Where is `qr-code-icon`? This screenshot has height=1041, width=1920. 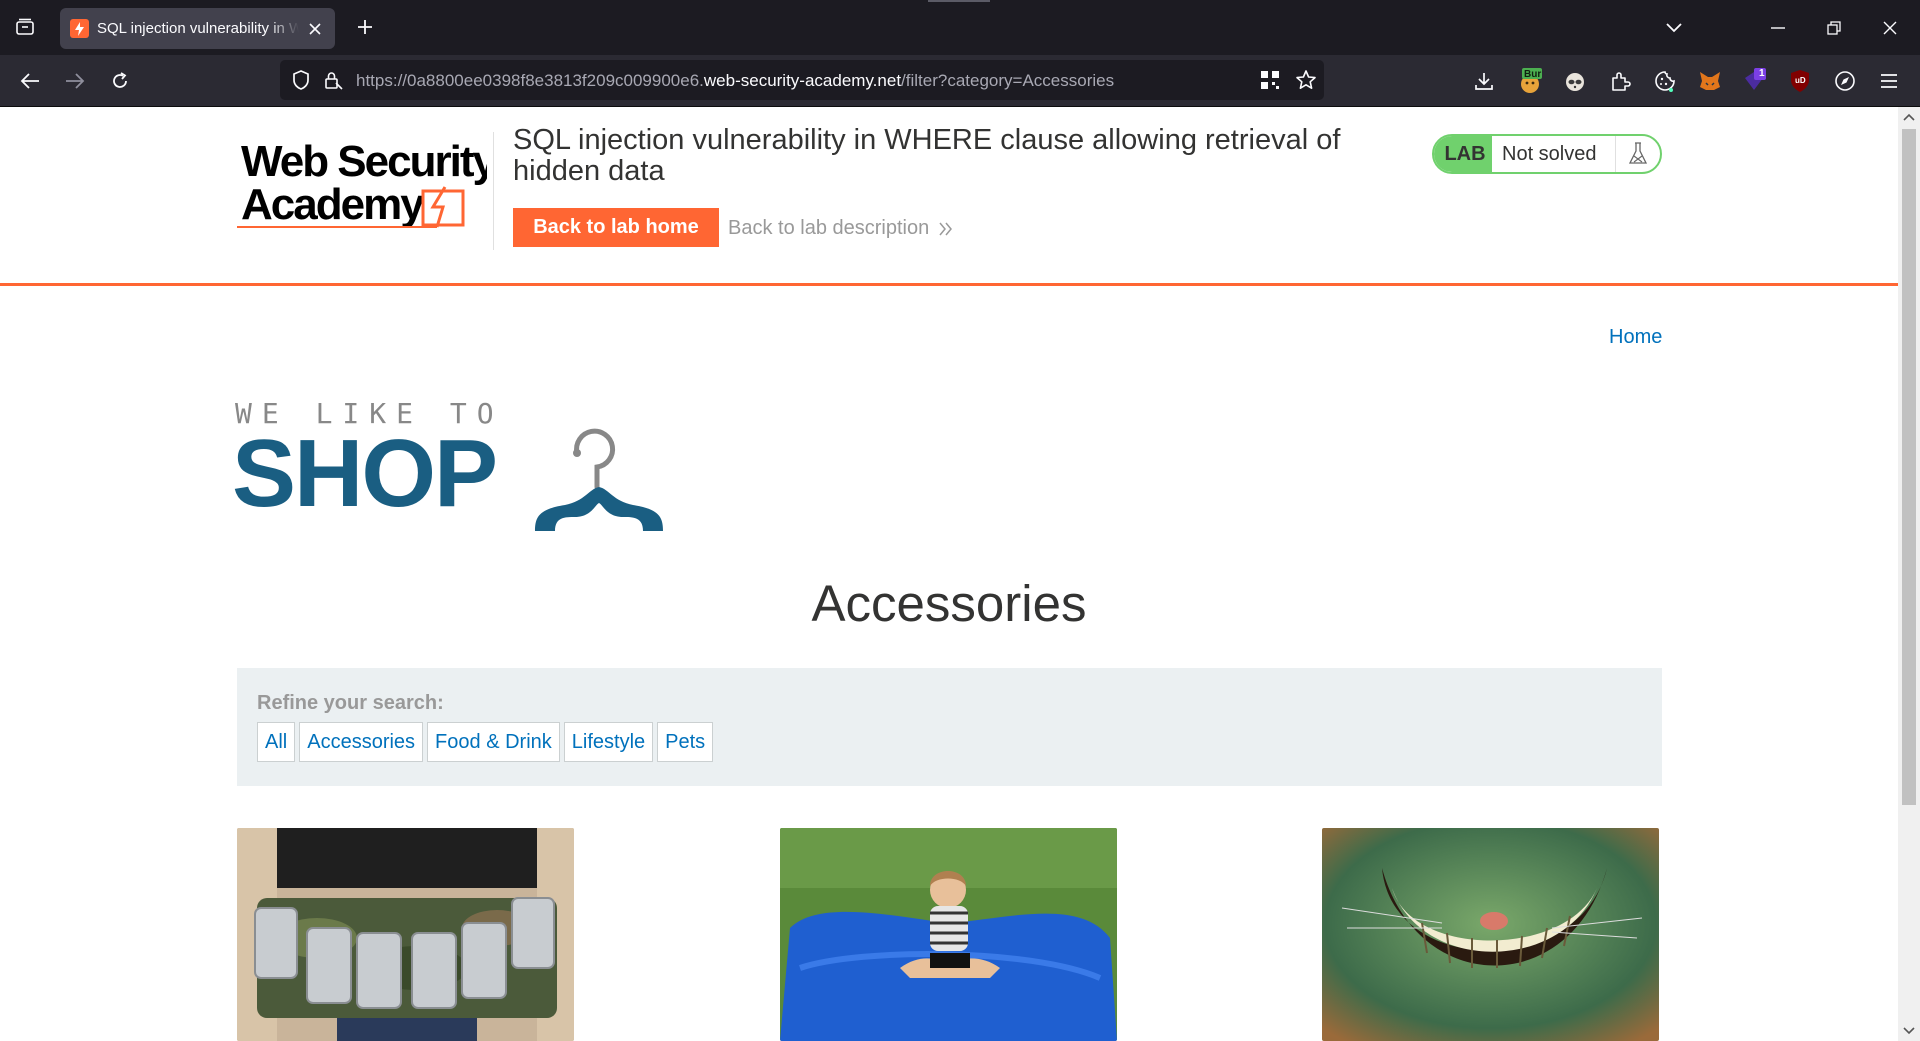 qr-code-icon is located at coordinates (1270, 80).